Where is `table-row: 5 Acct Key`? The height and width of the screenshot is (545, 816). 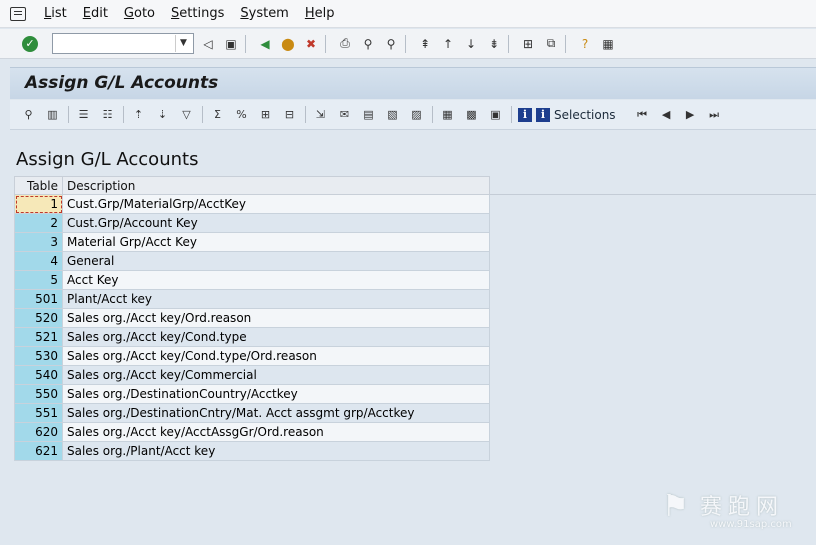 table-row: 5 Acct Key is located at coordinates (252, 280).